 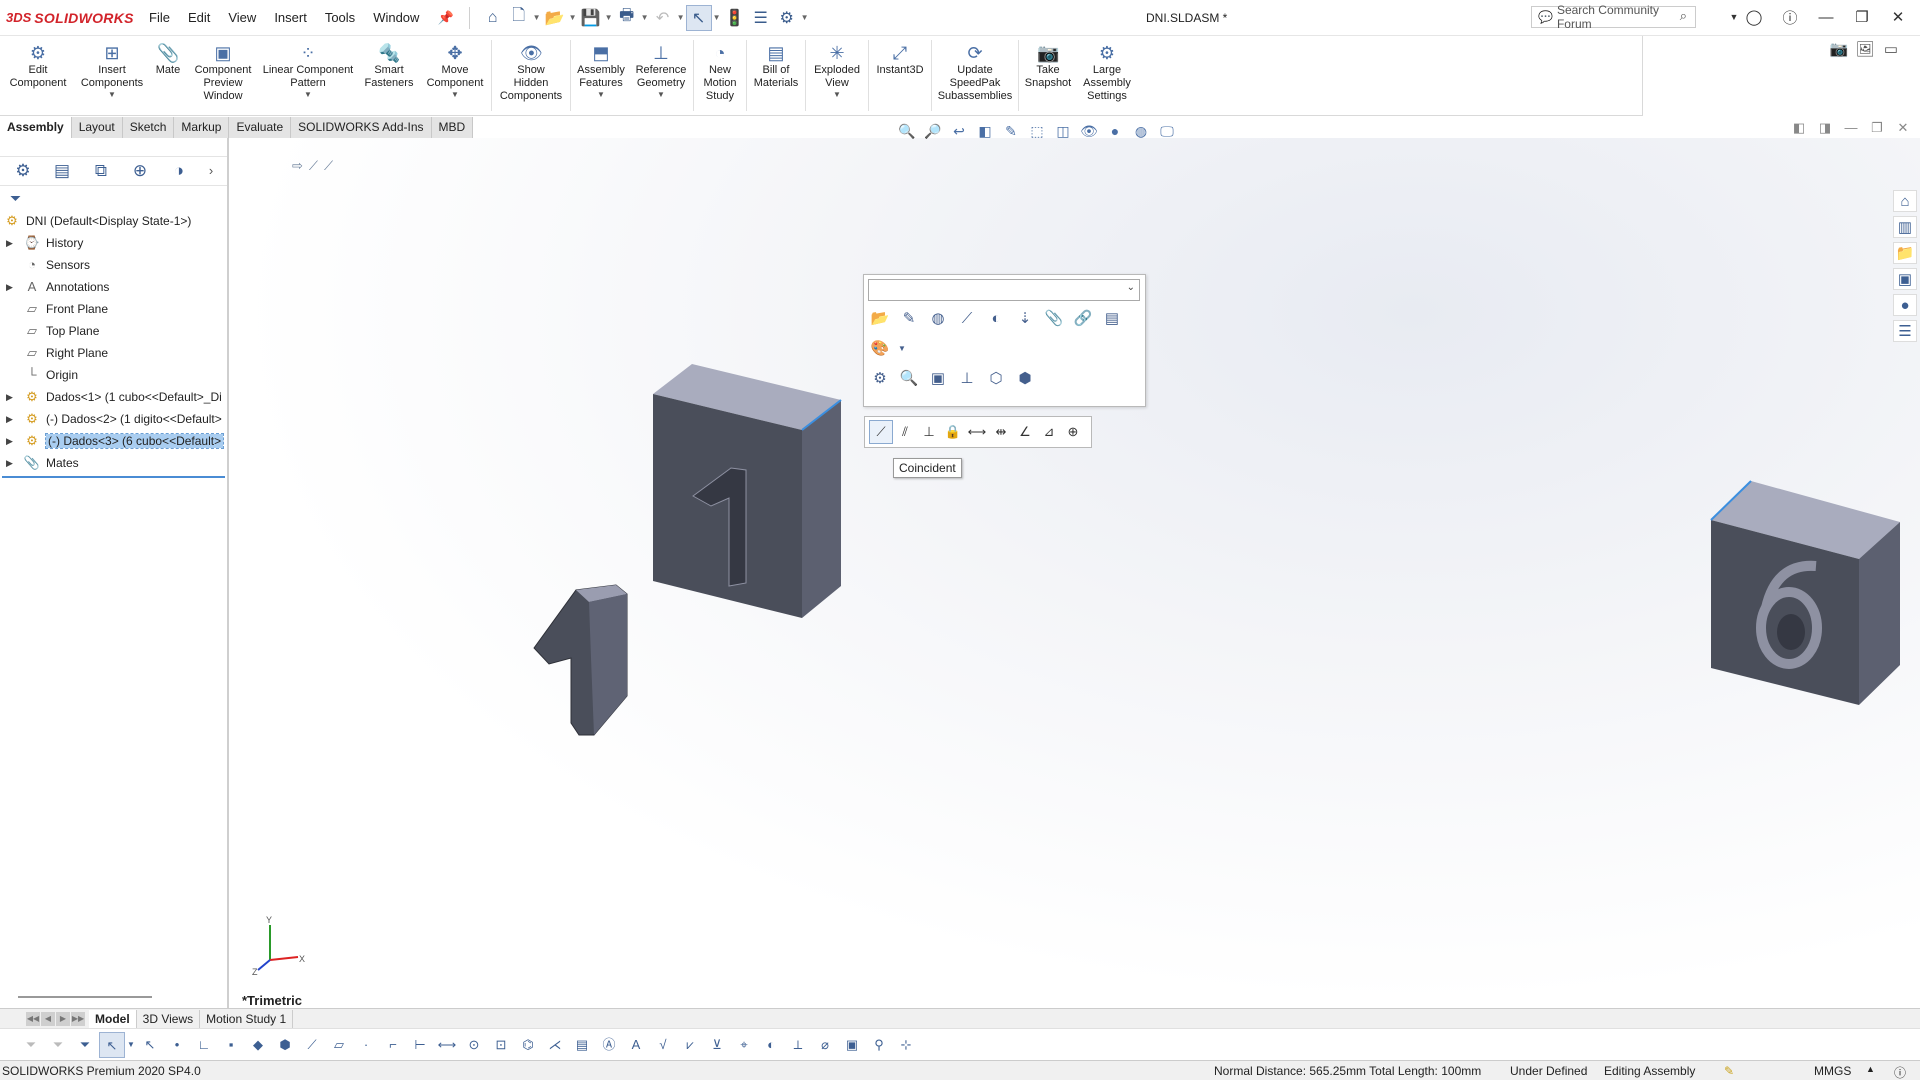 What do you see at coordinates (202, 127) in the screenshot?
I see `tab-markup: Markup` at bounding box center [202, 127].